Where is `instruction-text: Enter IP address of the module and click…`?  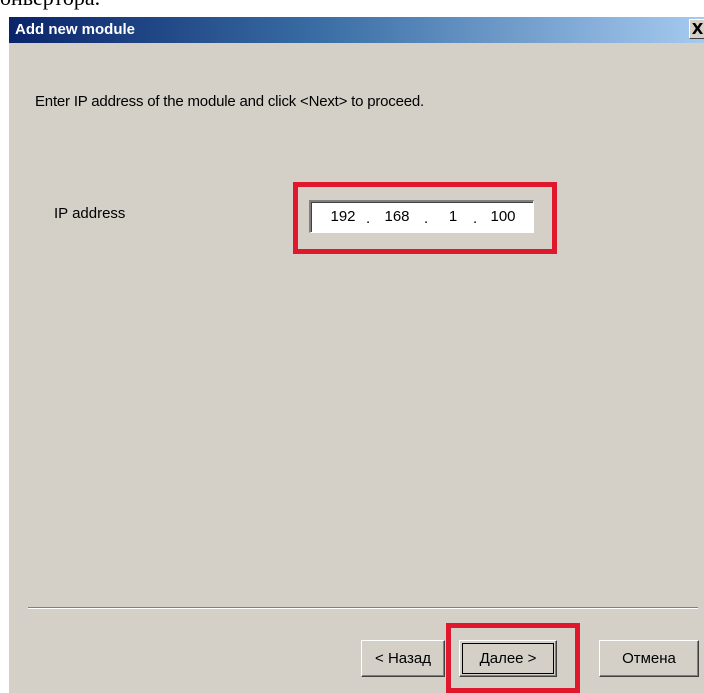
instruction-text: Enter IP address of the module and click… is located at coordinates (229, 101).